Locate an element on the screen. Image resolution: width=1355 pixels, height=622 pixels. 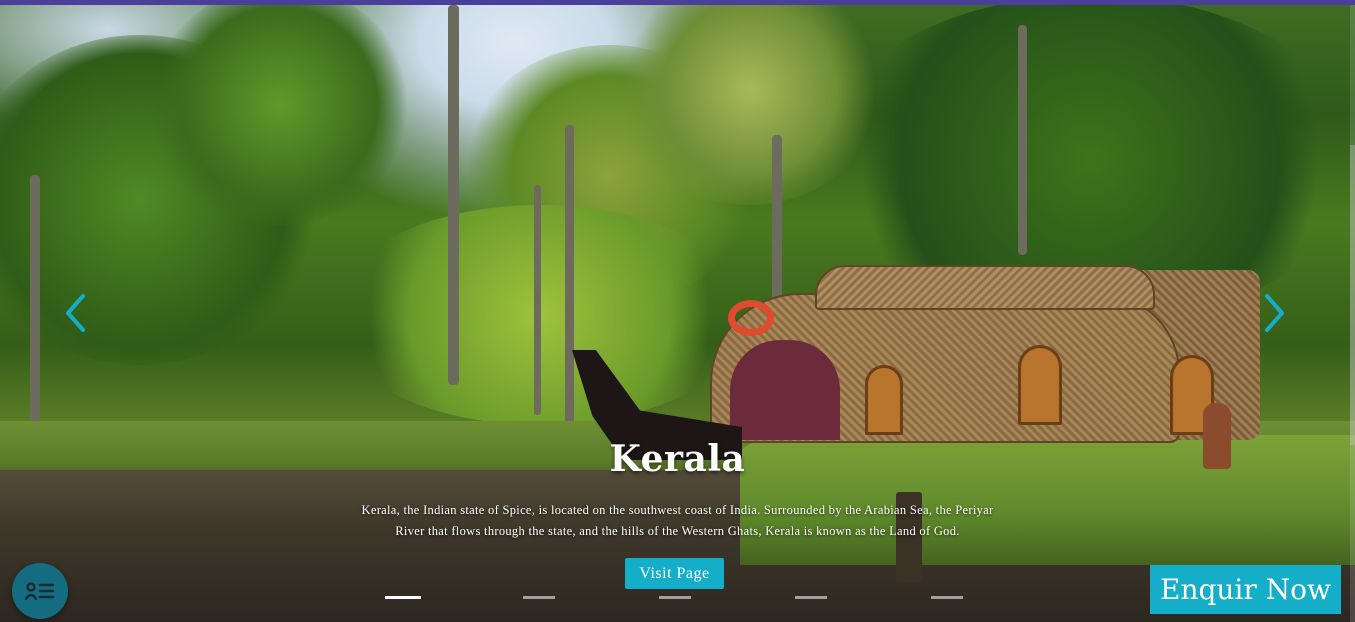
chevron-right-icon is located at coordinates (1274, 313).